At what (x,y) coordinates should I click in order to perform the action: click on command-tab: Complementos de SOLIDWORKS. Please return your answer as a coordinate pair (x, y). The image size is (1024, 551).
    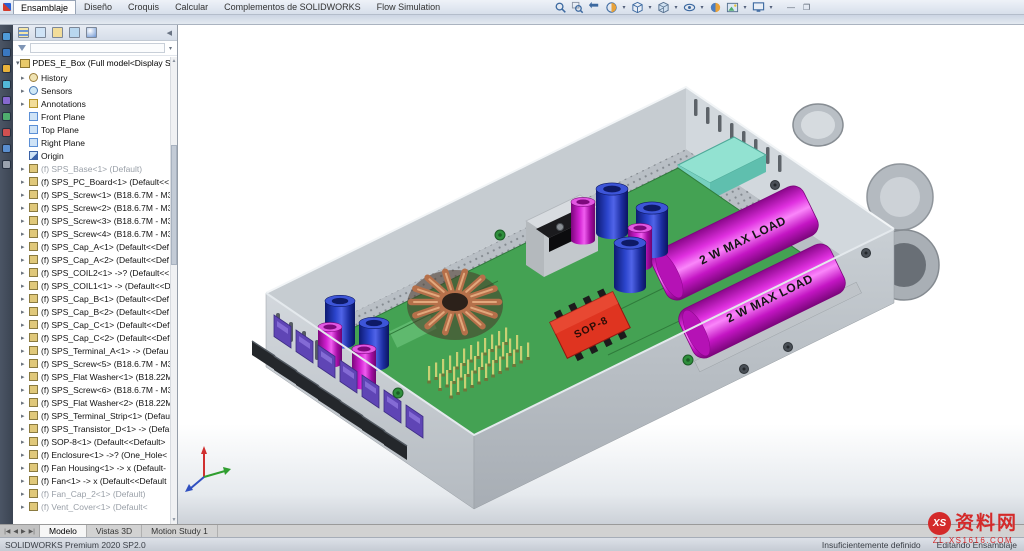
    Looking at the image, I should click on (292, 7).